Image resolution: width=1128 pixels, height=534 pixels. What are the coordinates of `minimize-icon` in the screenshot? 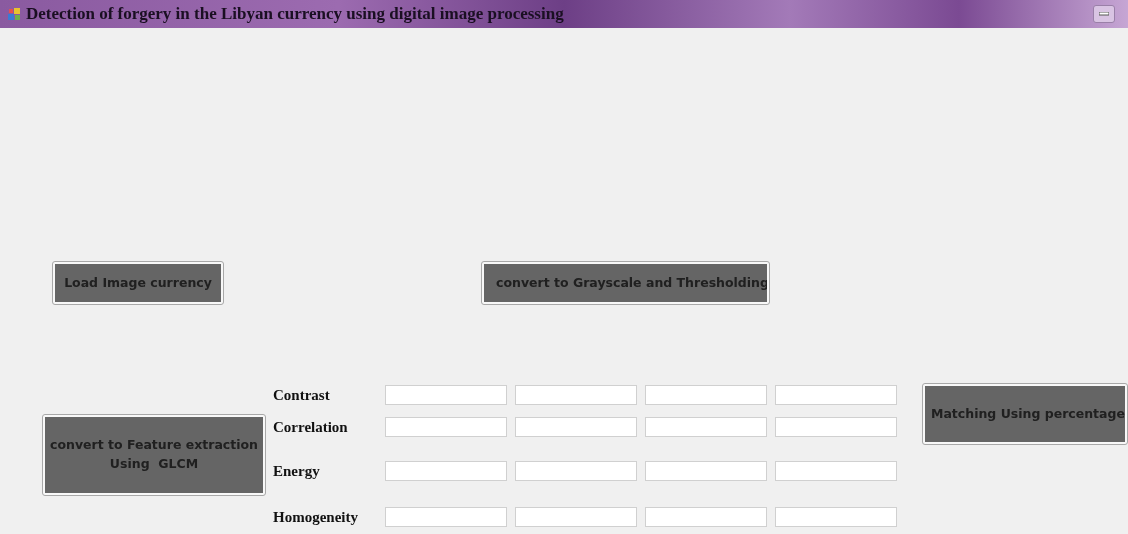 It's located at (1104, 14).